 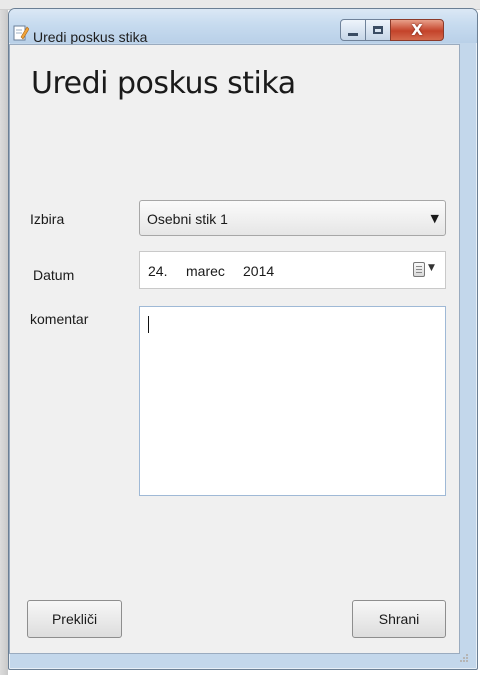 I want to click on selection-value: Osebni stik 1, so click(x=187, y=219).